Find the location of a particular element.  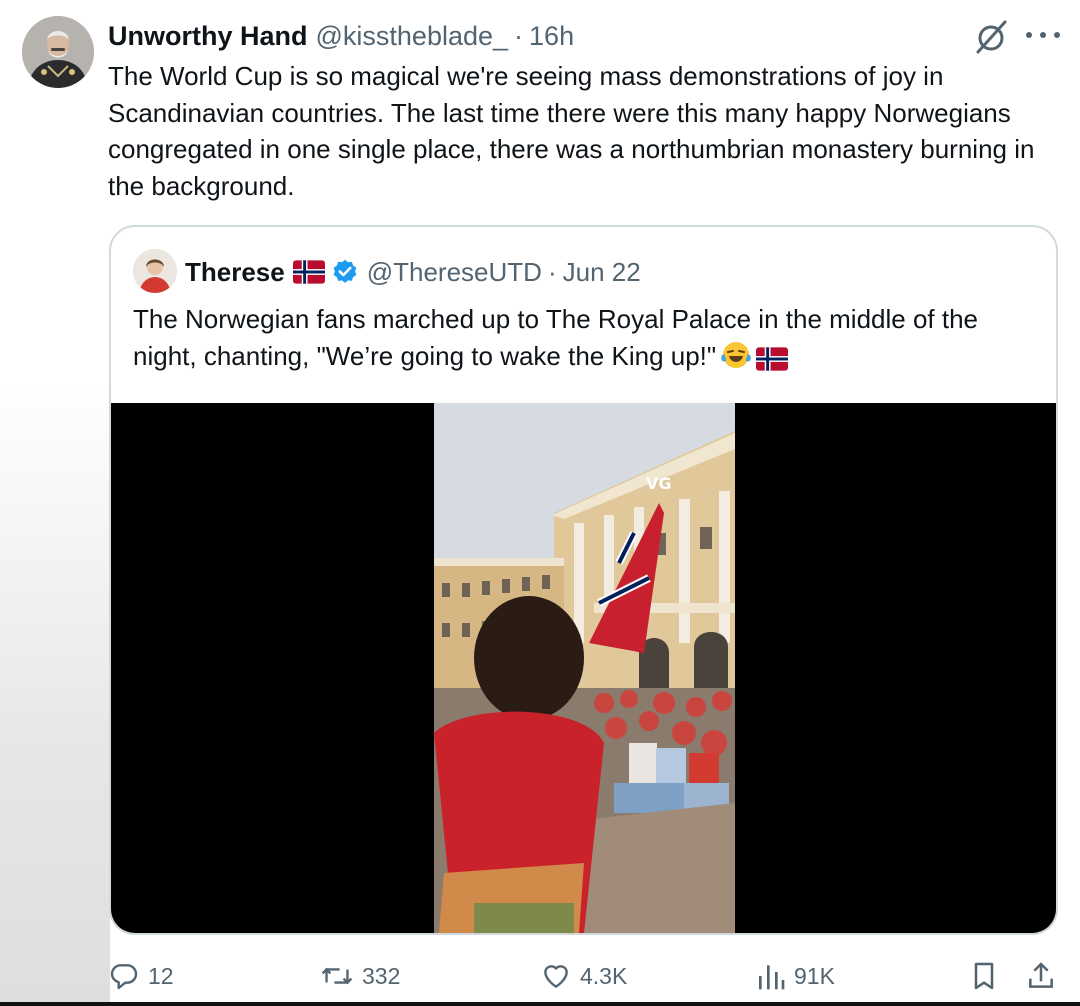

views-icon is located at coordinates (772, 977).